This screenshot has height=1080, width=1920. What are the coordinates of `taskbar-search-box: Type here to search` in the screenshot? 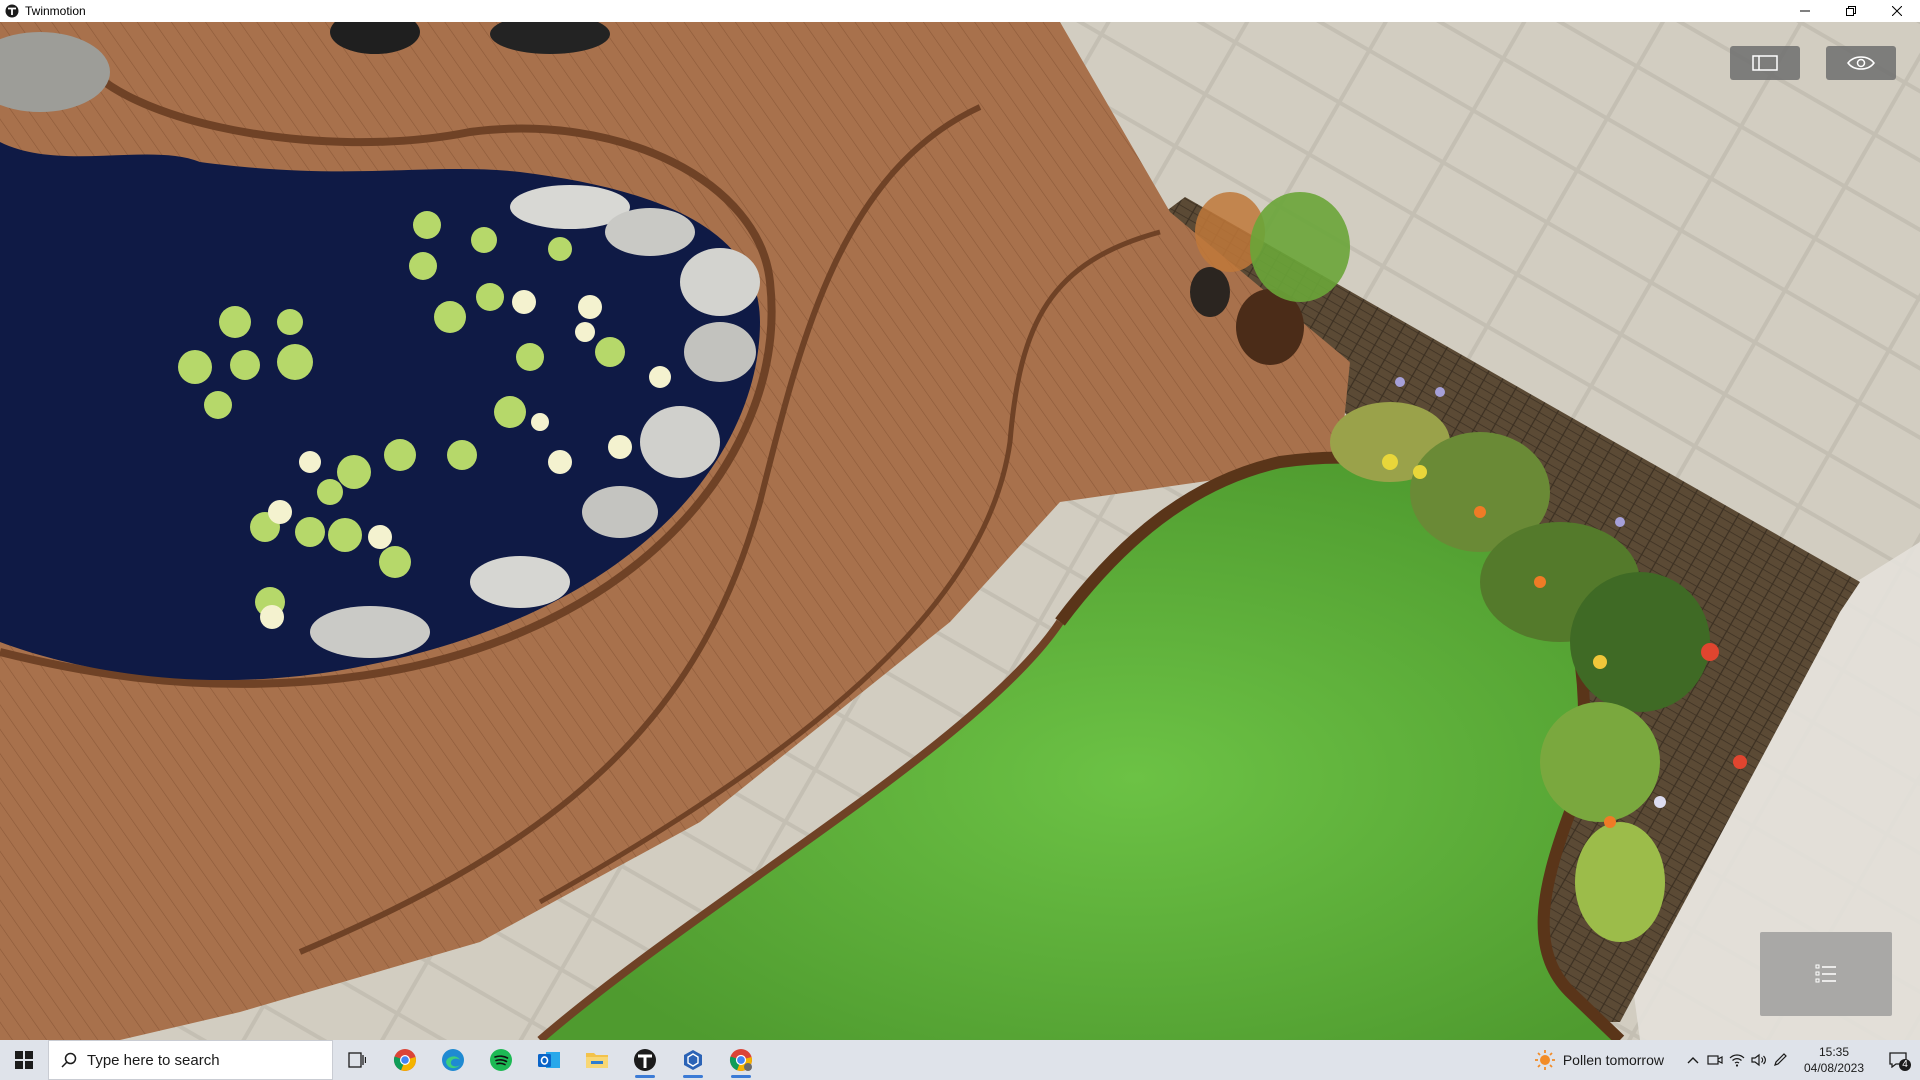 It's located at (190, 1060).